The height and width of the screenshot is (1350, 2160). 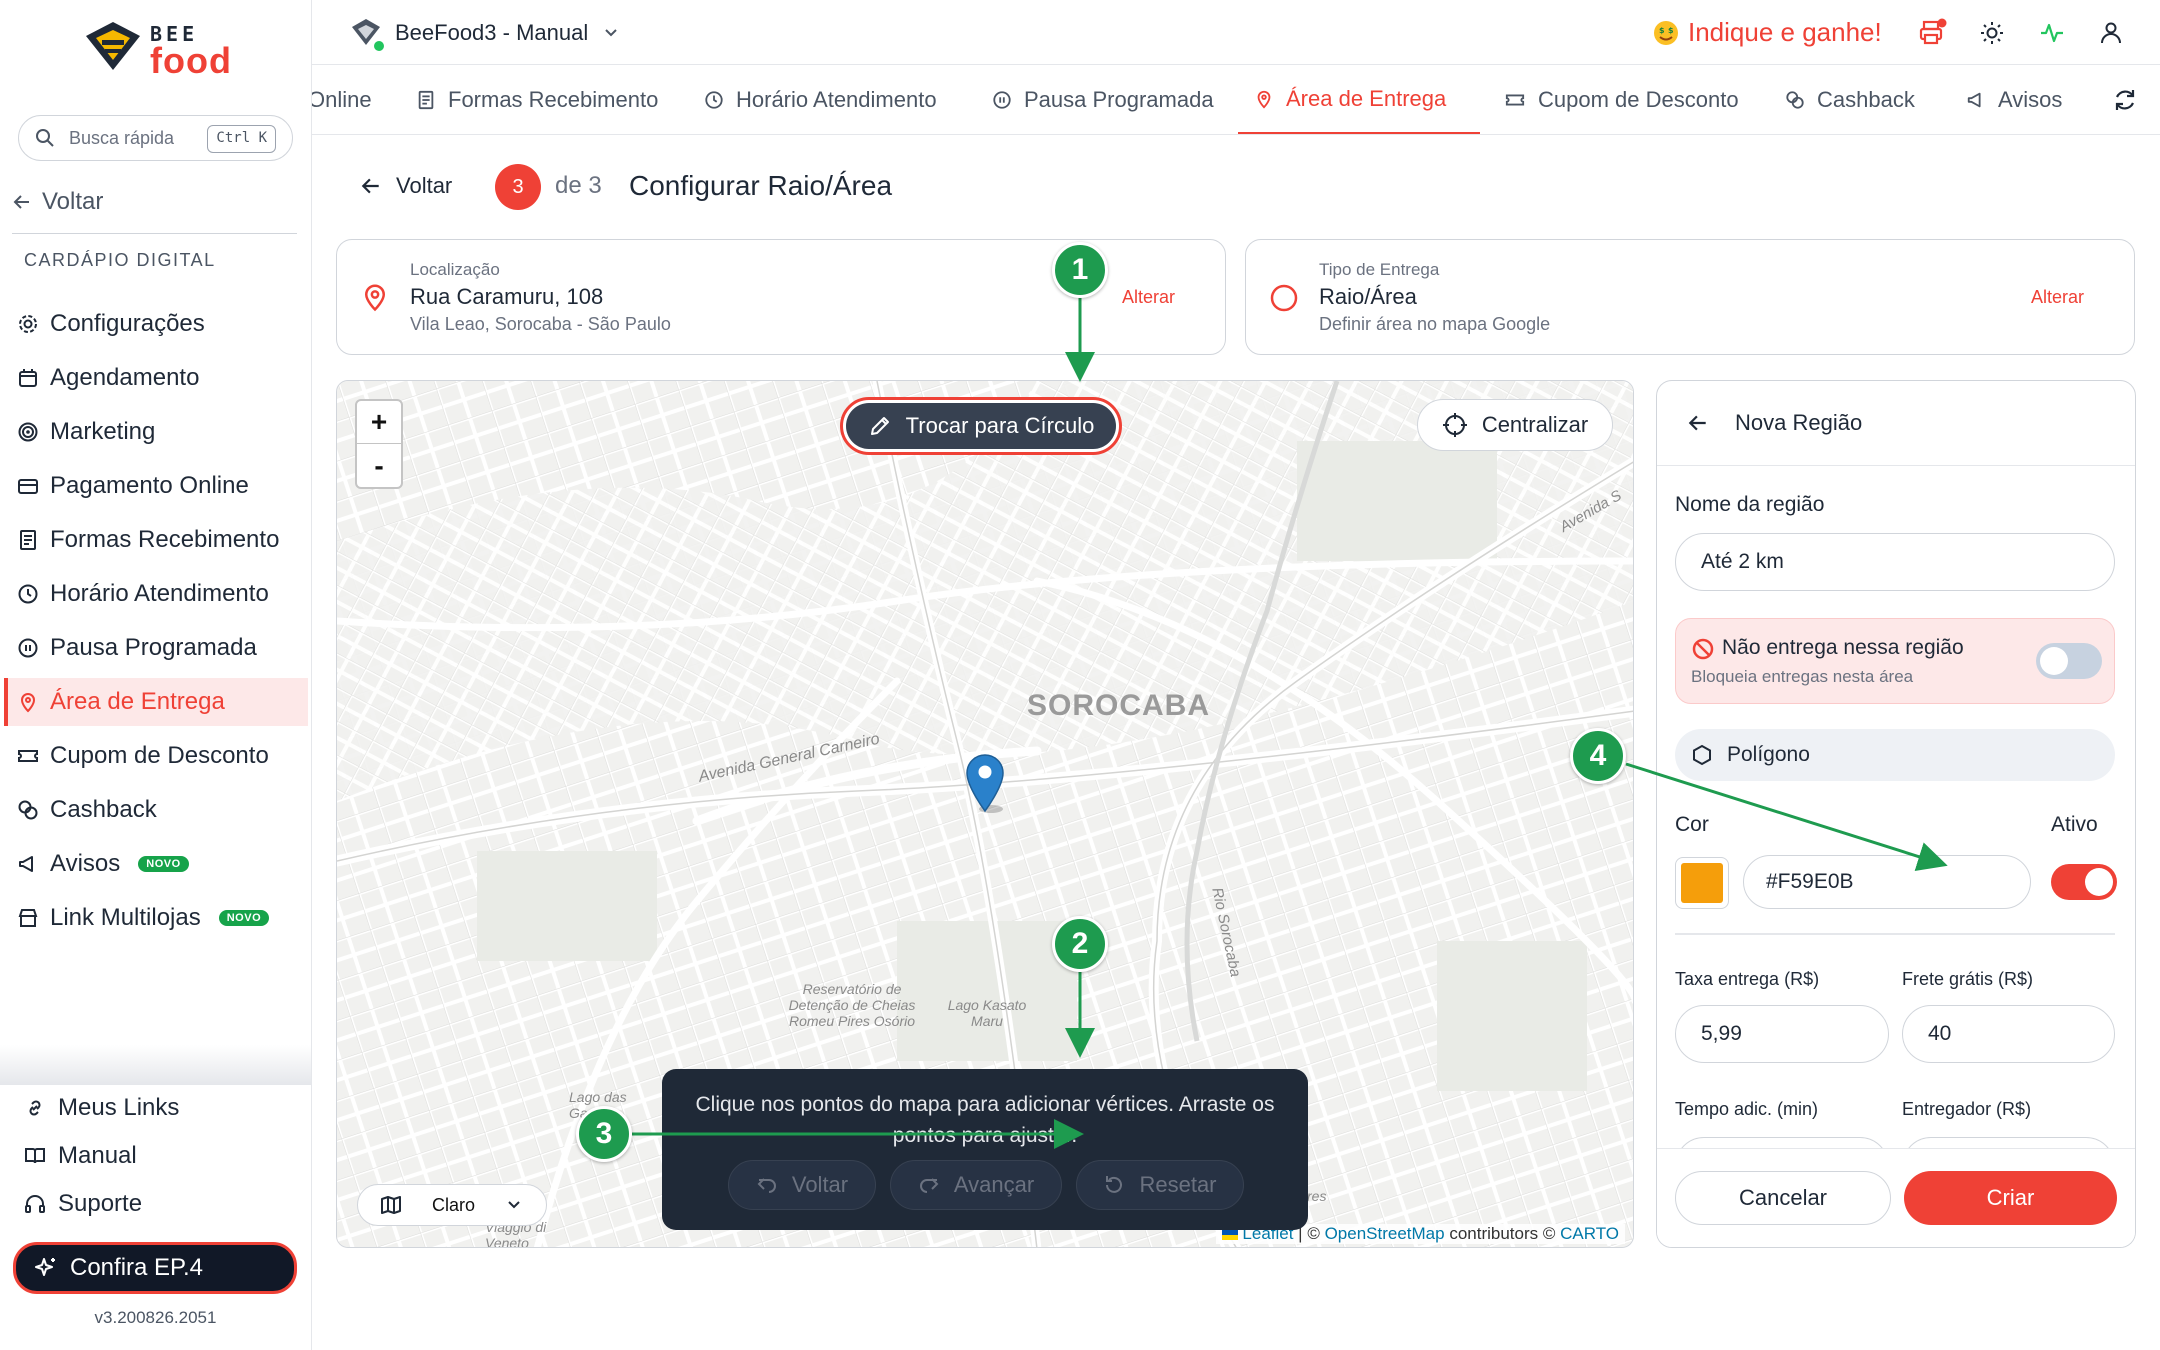 I want to click on sidebar-back-link: Voltar, so click(x=57, y=202).